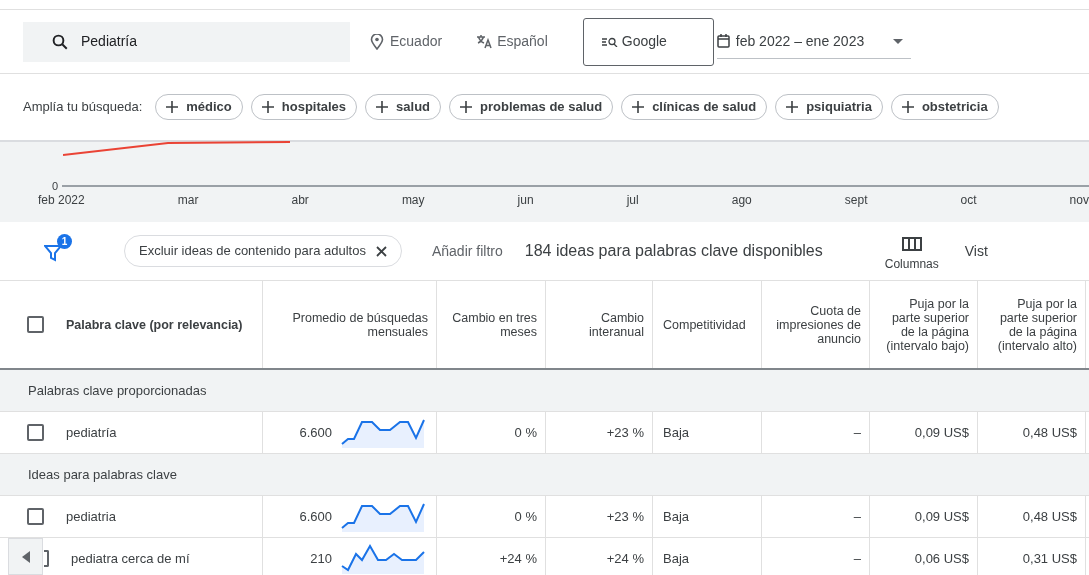  What do you see at coordinates (381, 251) in the screenshot?
I see `close-icon` at bounding box center [381, 251].